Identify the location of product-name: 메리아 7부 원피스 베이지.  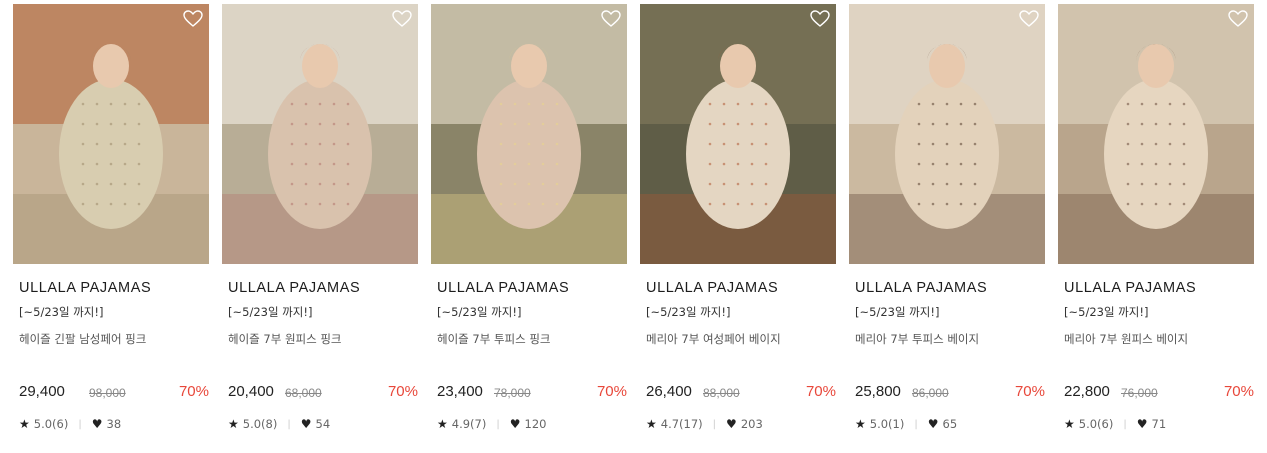
(1126, 339).